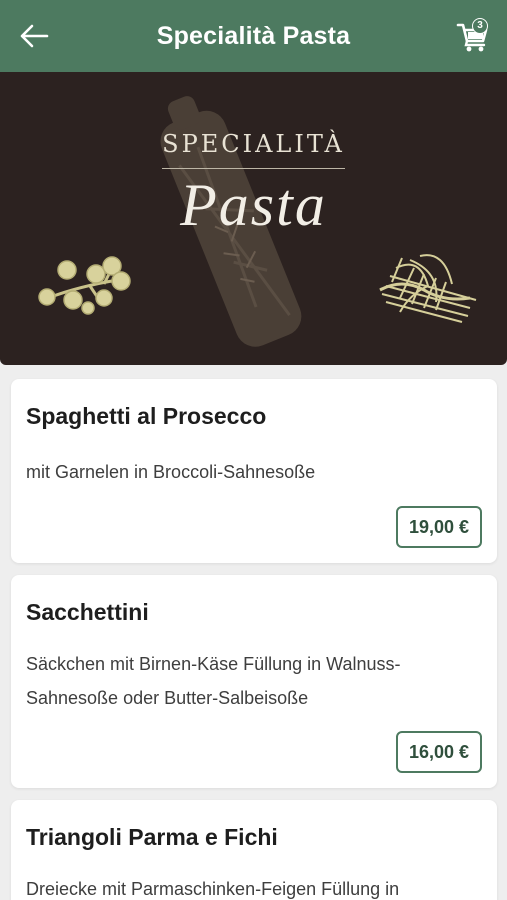 This screenshot has width=507, height=900. Describe the element at coordinates (152, 837) in the screenshot. I see `menu-item-name: Triangoli Parma e Fichi` at that location.